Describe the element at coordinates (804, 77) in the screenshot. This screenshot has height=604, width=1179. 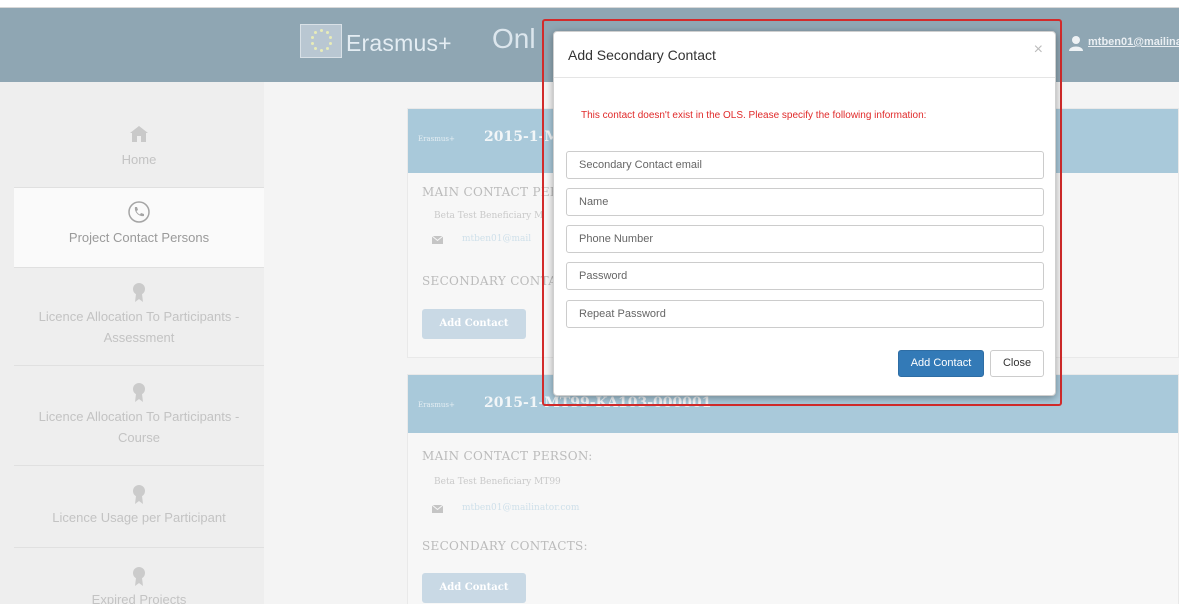
I see `modal-divider` at that location.